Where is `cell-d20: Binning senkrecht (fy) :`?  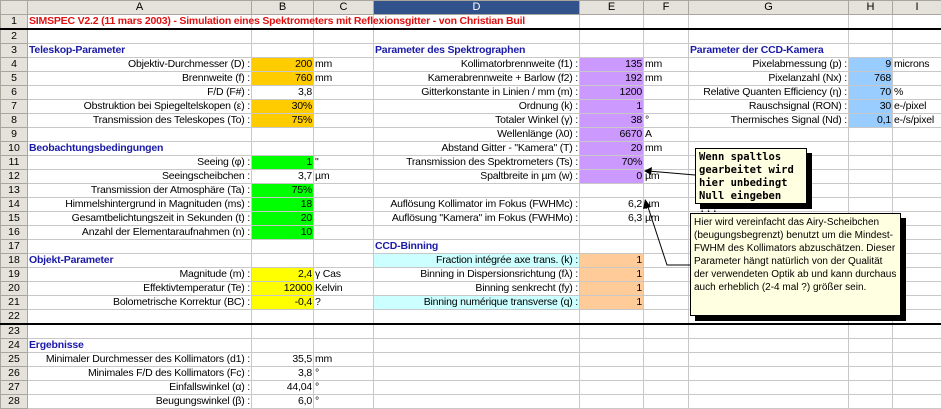 cell-d20: Binning senkrecht (fy) : is located at coordinates (477, 289).